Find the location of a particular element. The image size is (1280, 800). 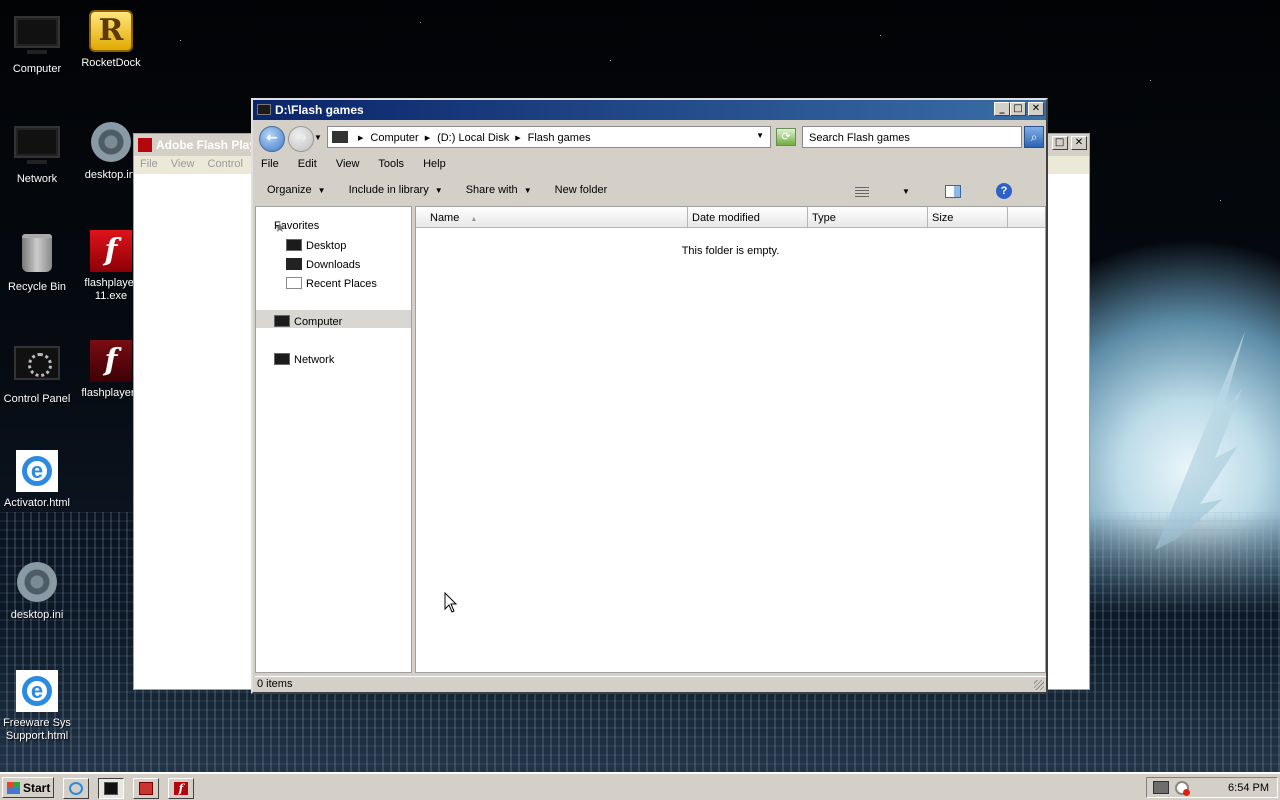

column-header-name: Name ▲ is located at coordinates (552, 217).